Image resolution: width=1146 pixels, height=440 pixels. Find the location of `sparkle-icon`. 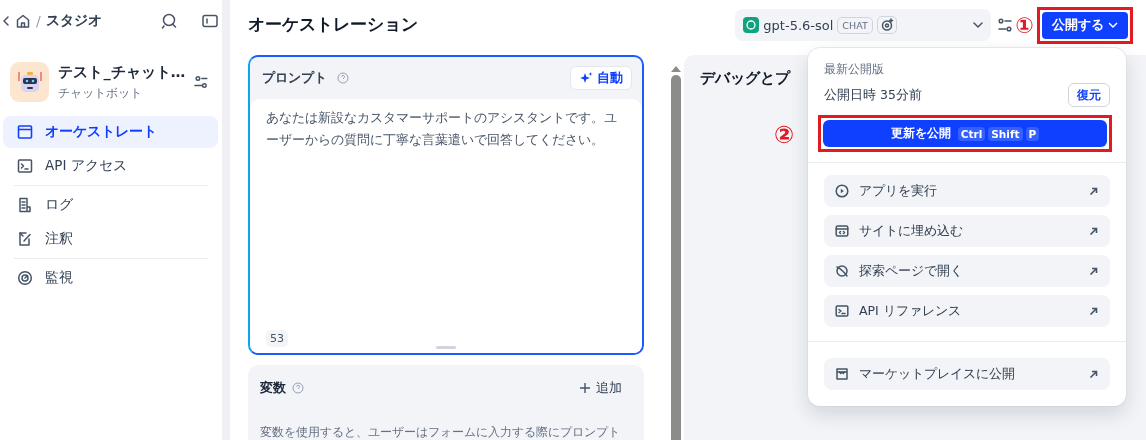

sparkle-icon is located at coordinates (586, 78).